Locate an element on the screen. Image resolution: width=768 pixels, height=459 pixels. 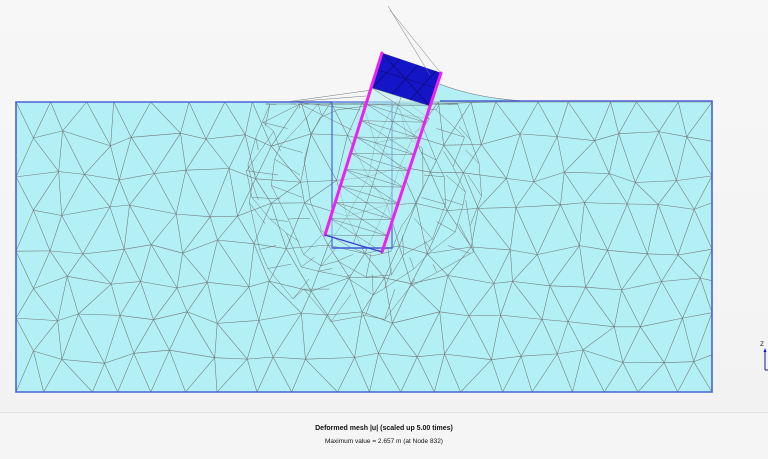
z-axis-arrowhead is located at coordinates (765, 350).